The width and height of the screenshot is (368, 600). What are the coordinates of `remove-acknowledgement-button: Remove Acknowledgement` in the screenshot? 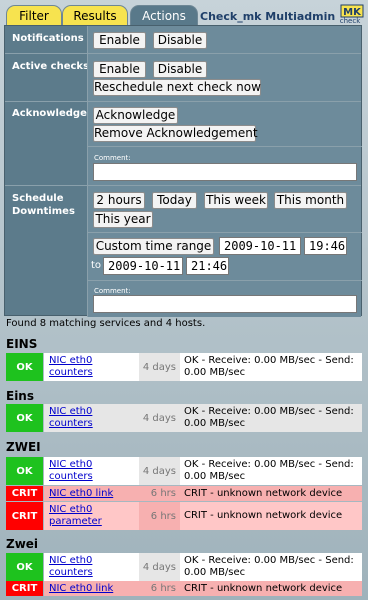 It's located at (175, 133).